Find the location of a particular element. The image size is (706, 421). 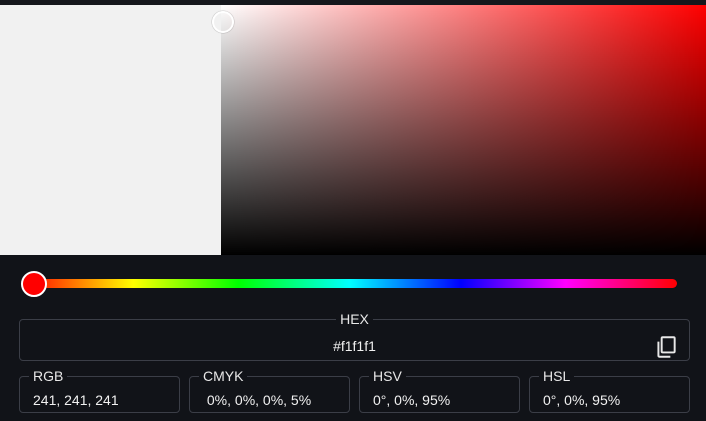

saturation-value-handle is located at coordinates (223, 21).